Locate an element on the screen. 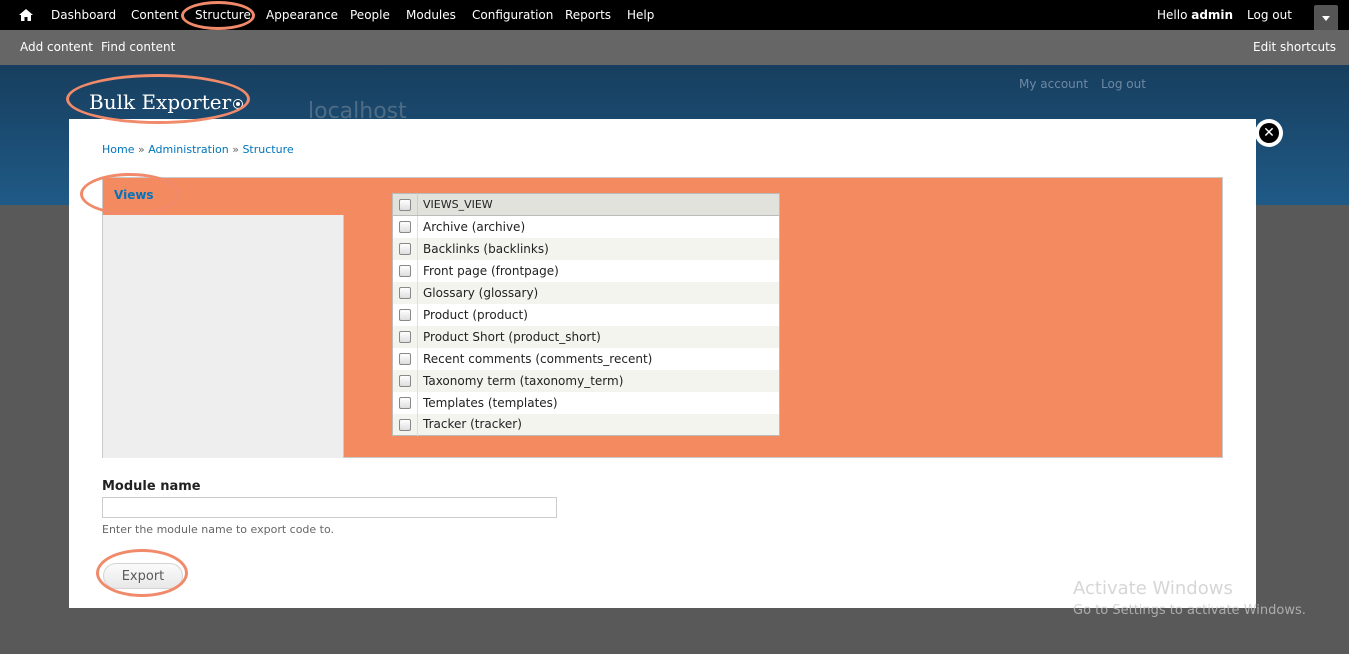  edit-shortcuts-link: Edit shortcuts is located at coordinates (1294, 47).